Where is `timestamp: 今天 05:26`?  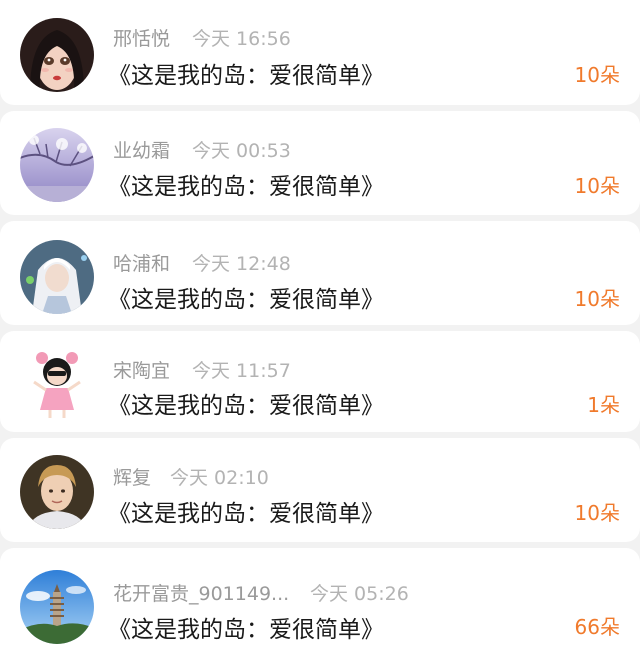
timestamp: 今天 05:26 is located at coordinates (359, 594).